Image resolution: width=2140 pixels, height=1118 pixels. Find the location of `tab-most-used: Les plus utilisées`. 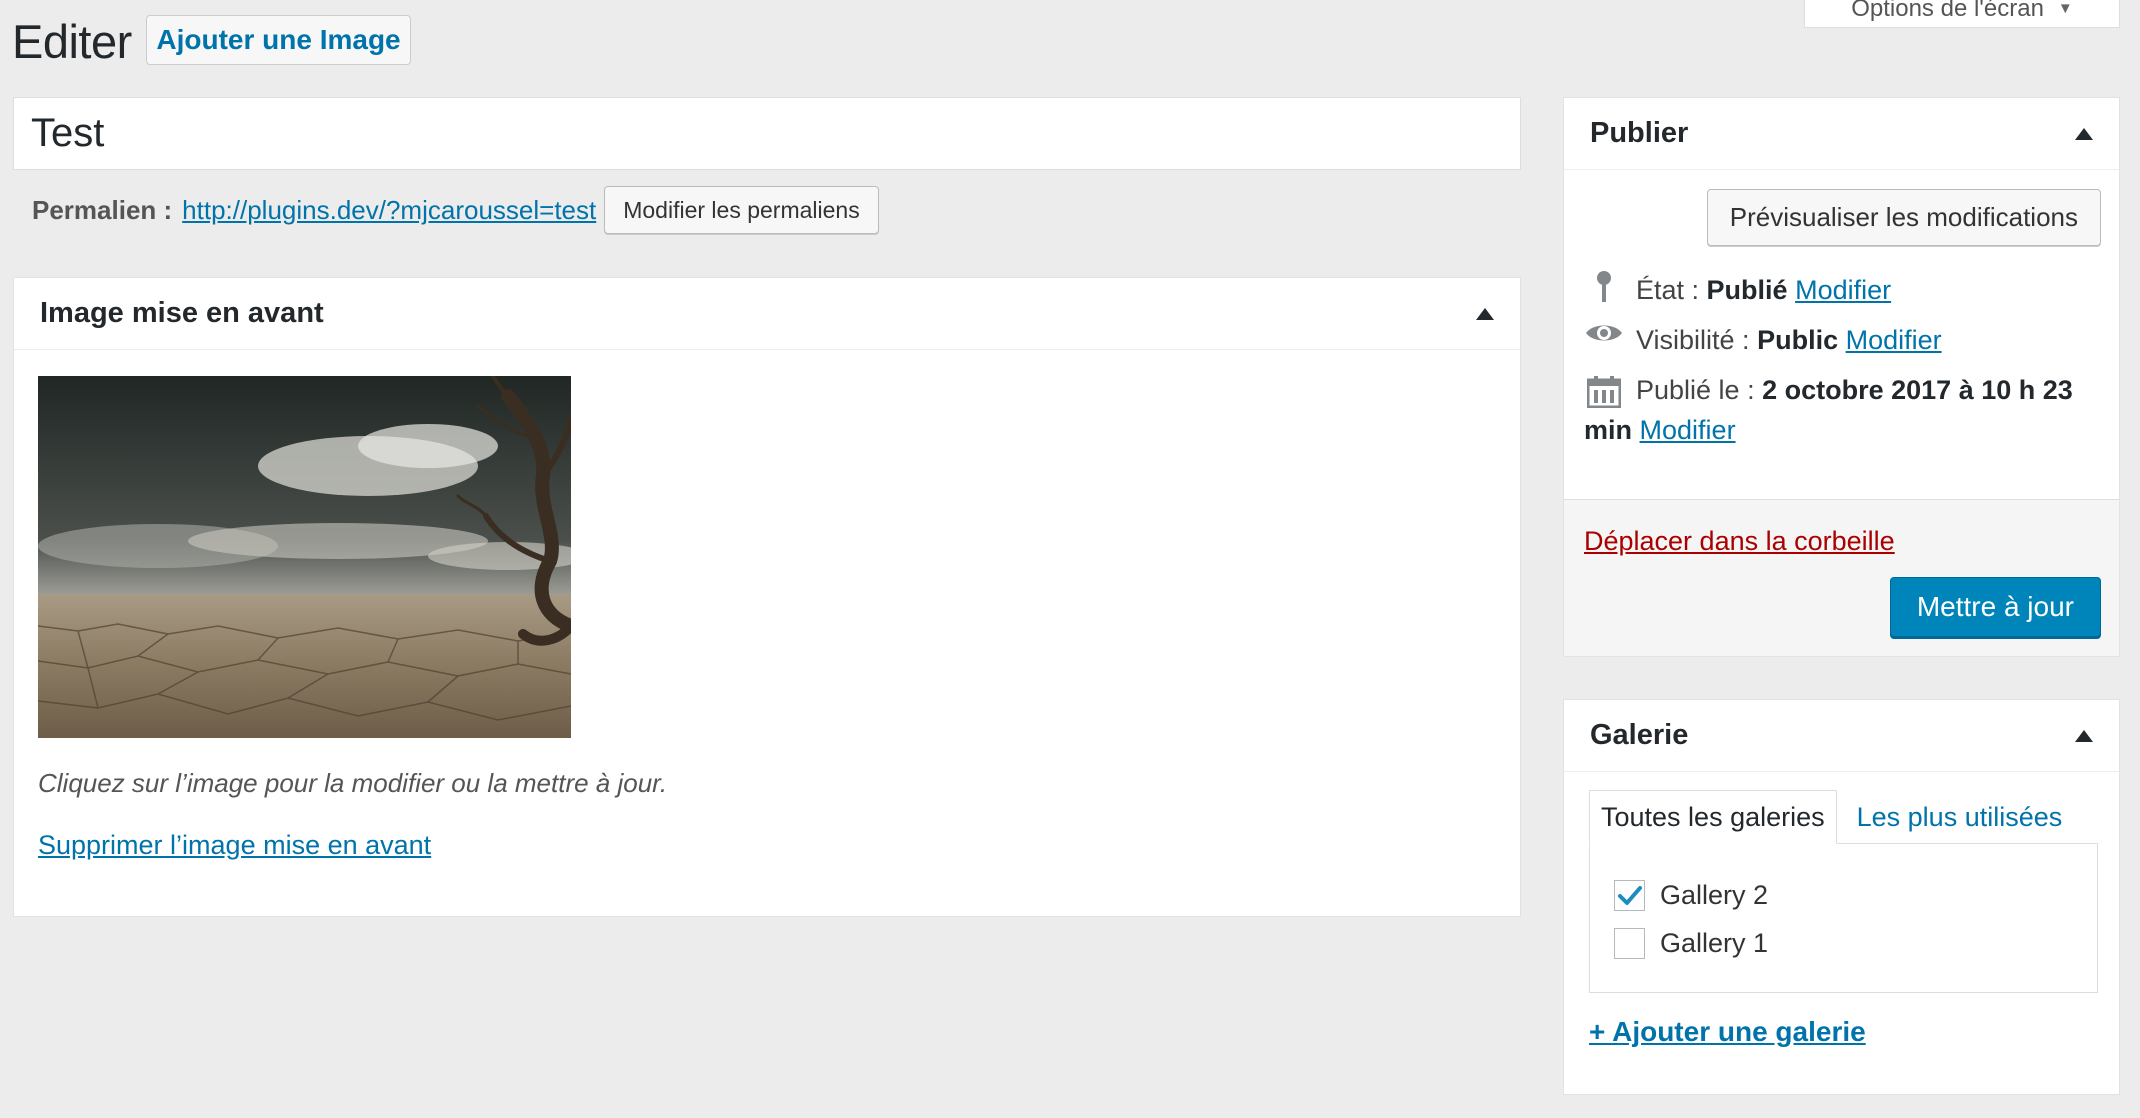

tab-most-used: Les plus utilisées is located at coordinates (1955, 817).